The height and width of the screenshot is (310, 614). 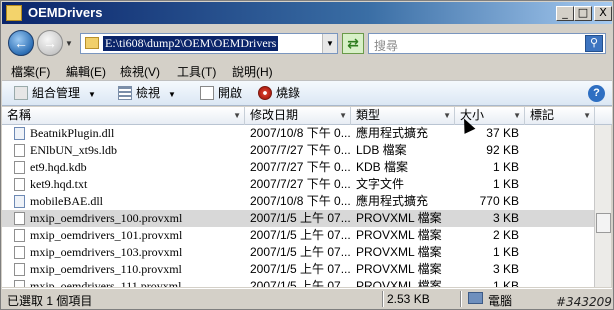 What do you see at coordinates (191, 43) in the screenshot?
I see `address-path: E:\ti608\dump2\OEM\OEMDrivers` at bounding box center [191, 43].